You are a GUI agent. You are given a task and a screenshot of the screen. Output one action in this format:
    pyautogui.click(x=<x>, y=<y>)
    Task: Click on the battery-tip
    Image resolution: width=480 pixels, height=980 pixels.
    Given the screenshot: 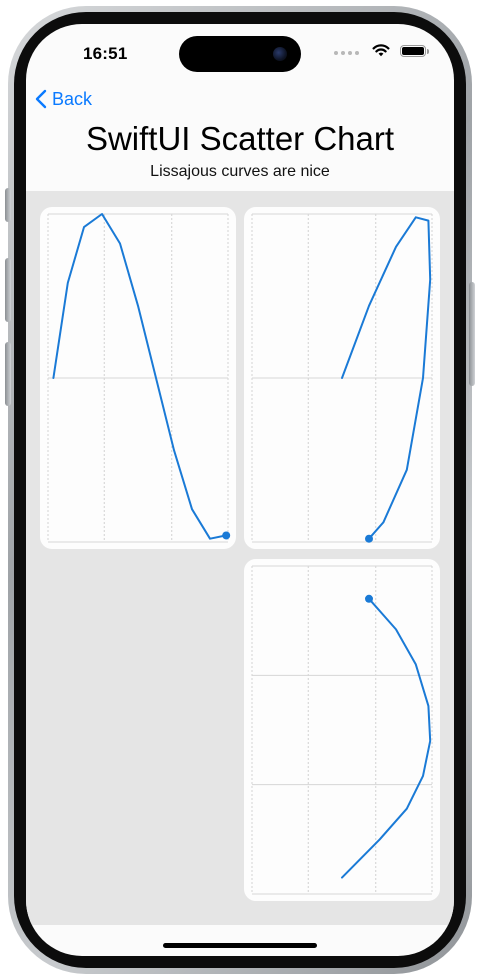 What is the action you would take?
    pyautogui.click(x=428, y=51)
    